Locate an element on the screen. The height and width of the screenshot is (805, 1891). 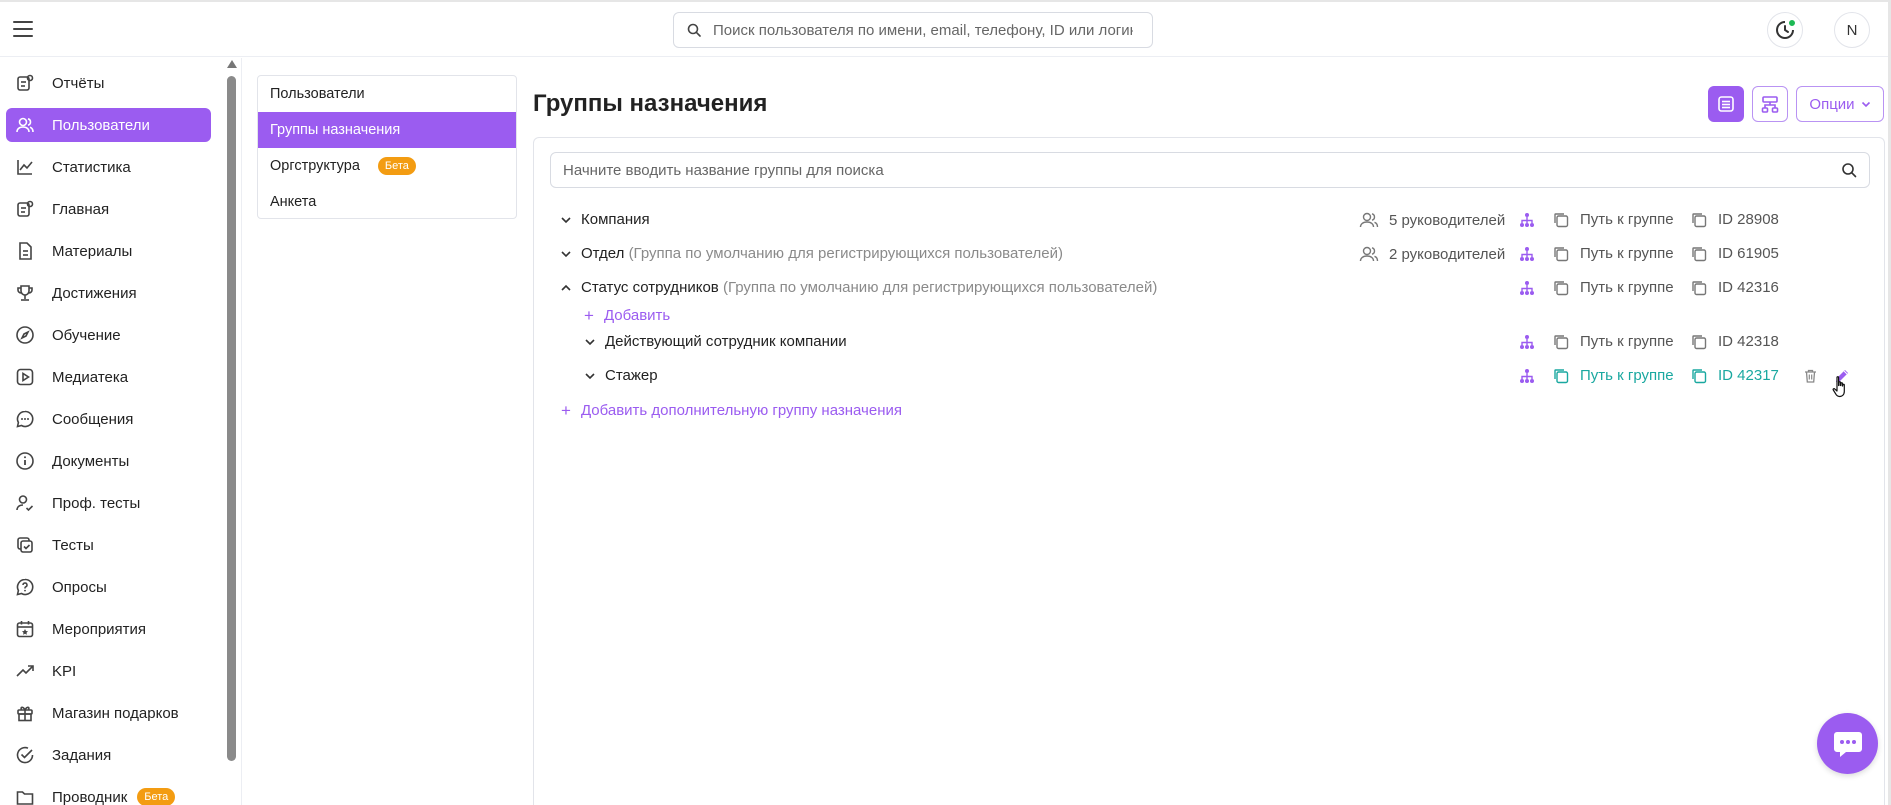
sidebar-item-label: Магазин подарков is located at coordinates (115, 713).